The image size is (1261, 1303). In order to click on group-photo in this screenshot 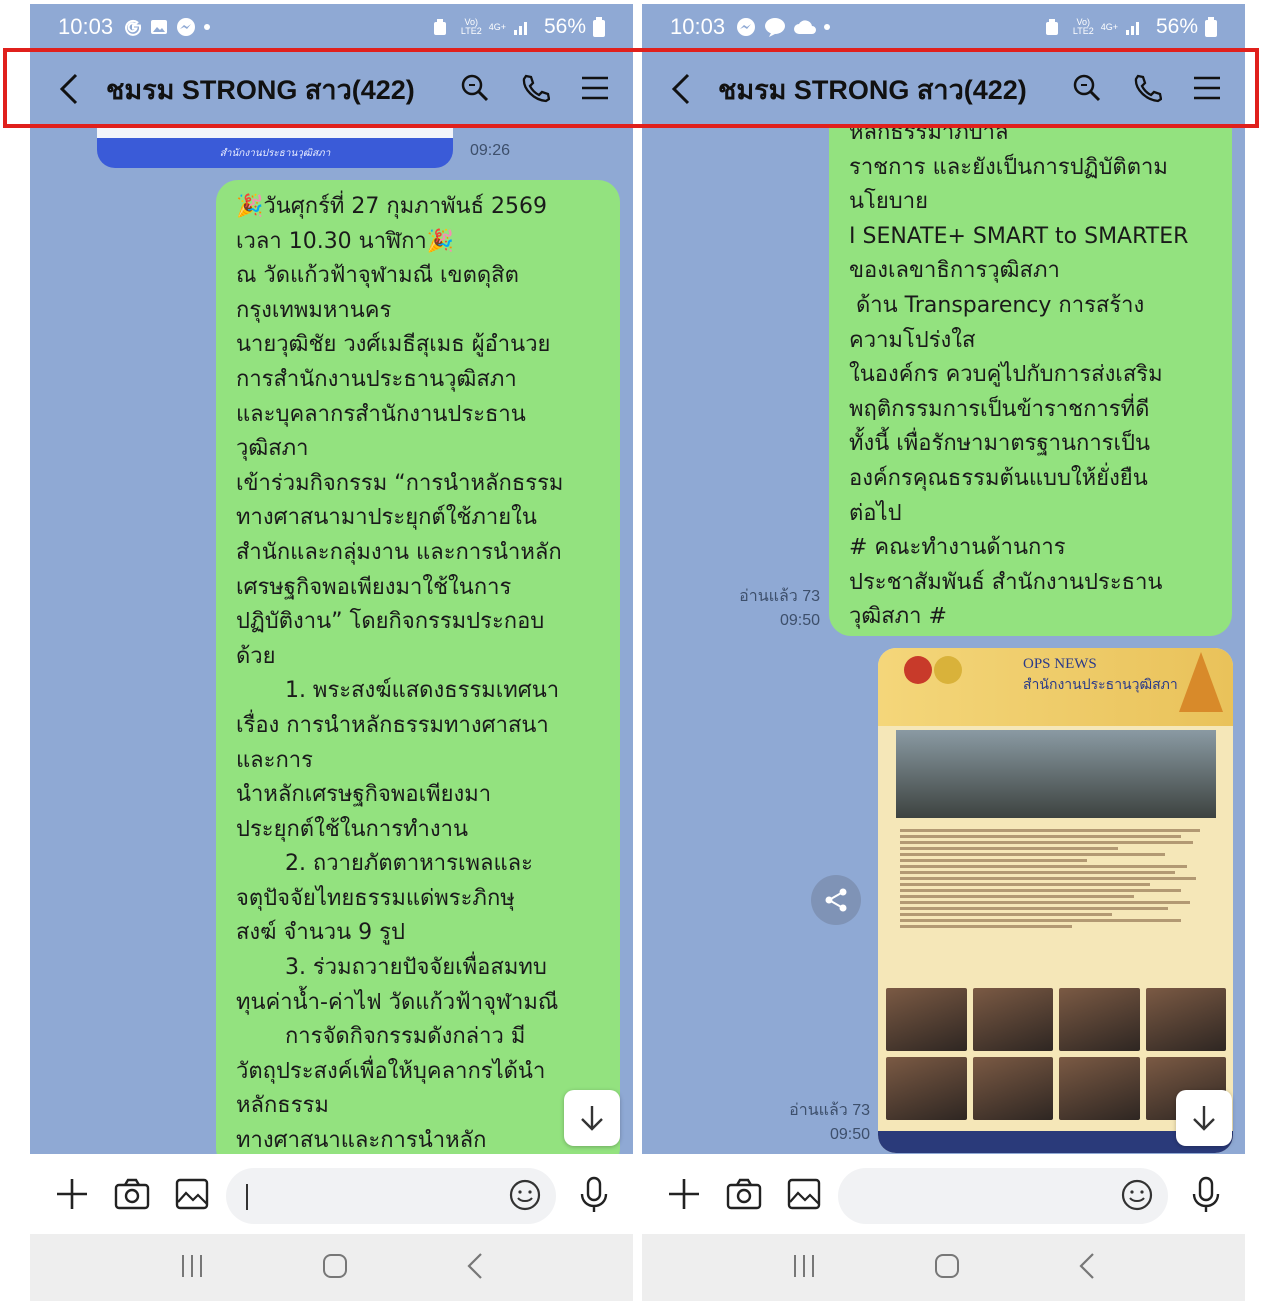, I will do `click(1056, 774)`.